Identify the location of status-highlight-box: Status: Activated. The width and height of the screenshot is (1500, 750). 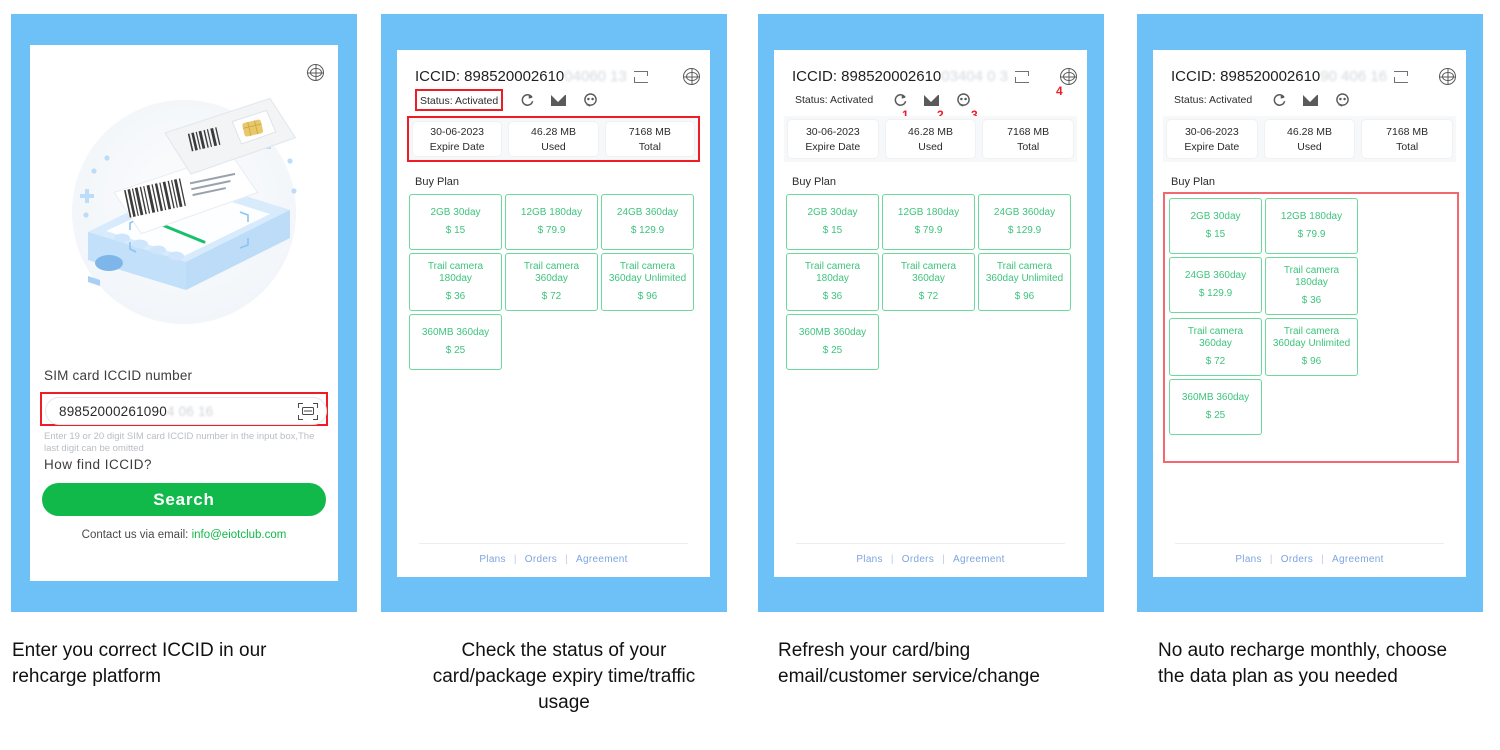
(459, 100).